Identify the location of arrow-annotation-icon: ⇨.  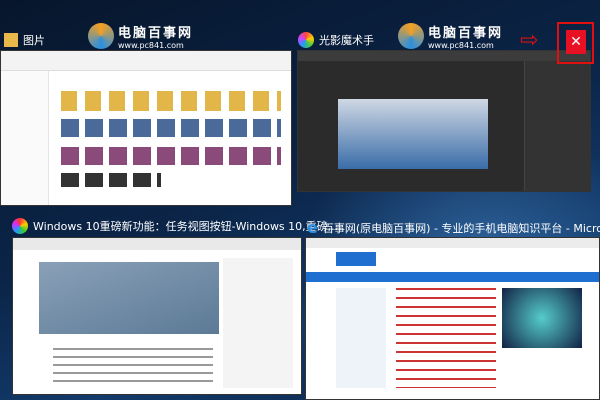
(529, 40).